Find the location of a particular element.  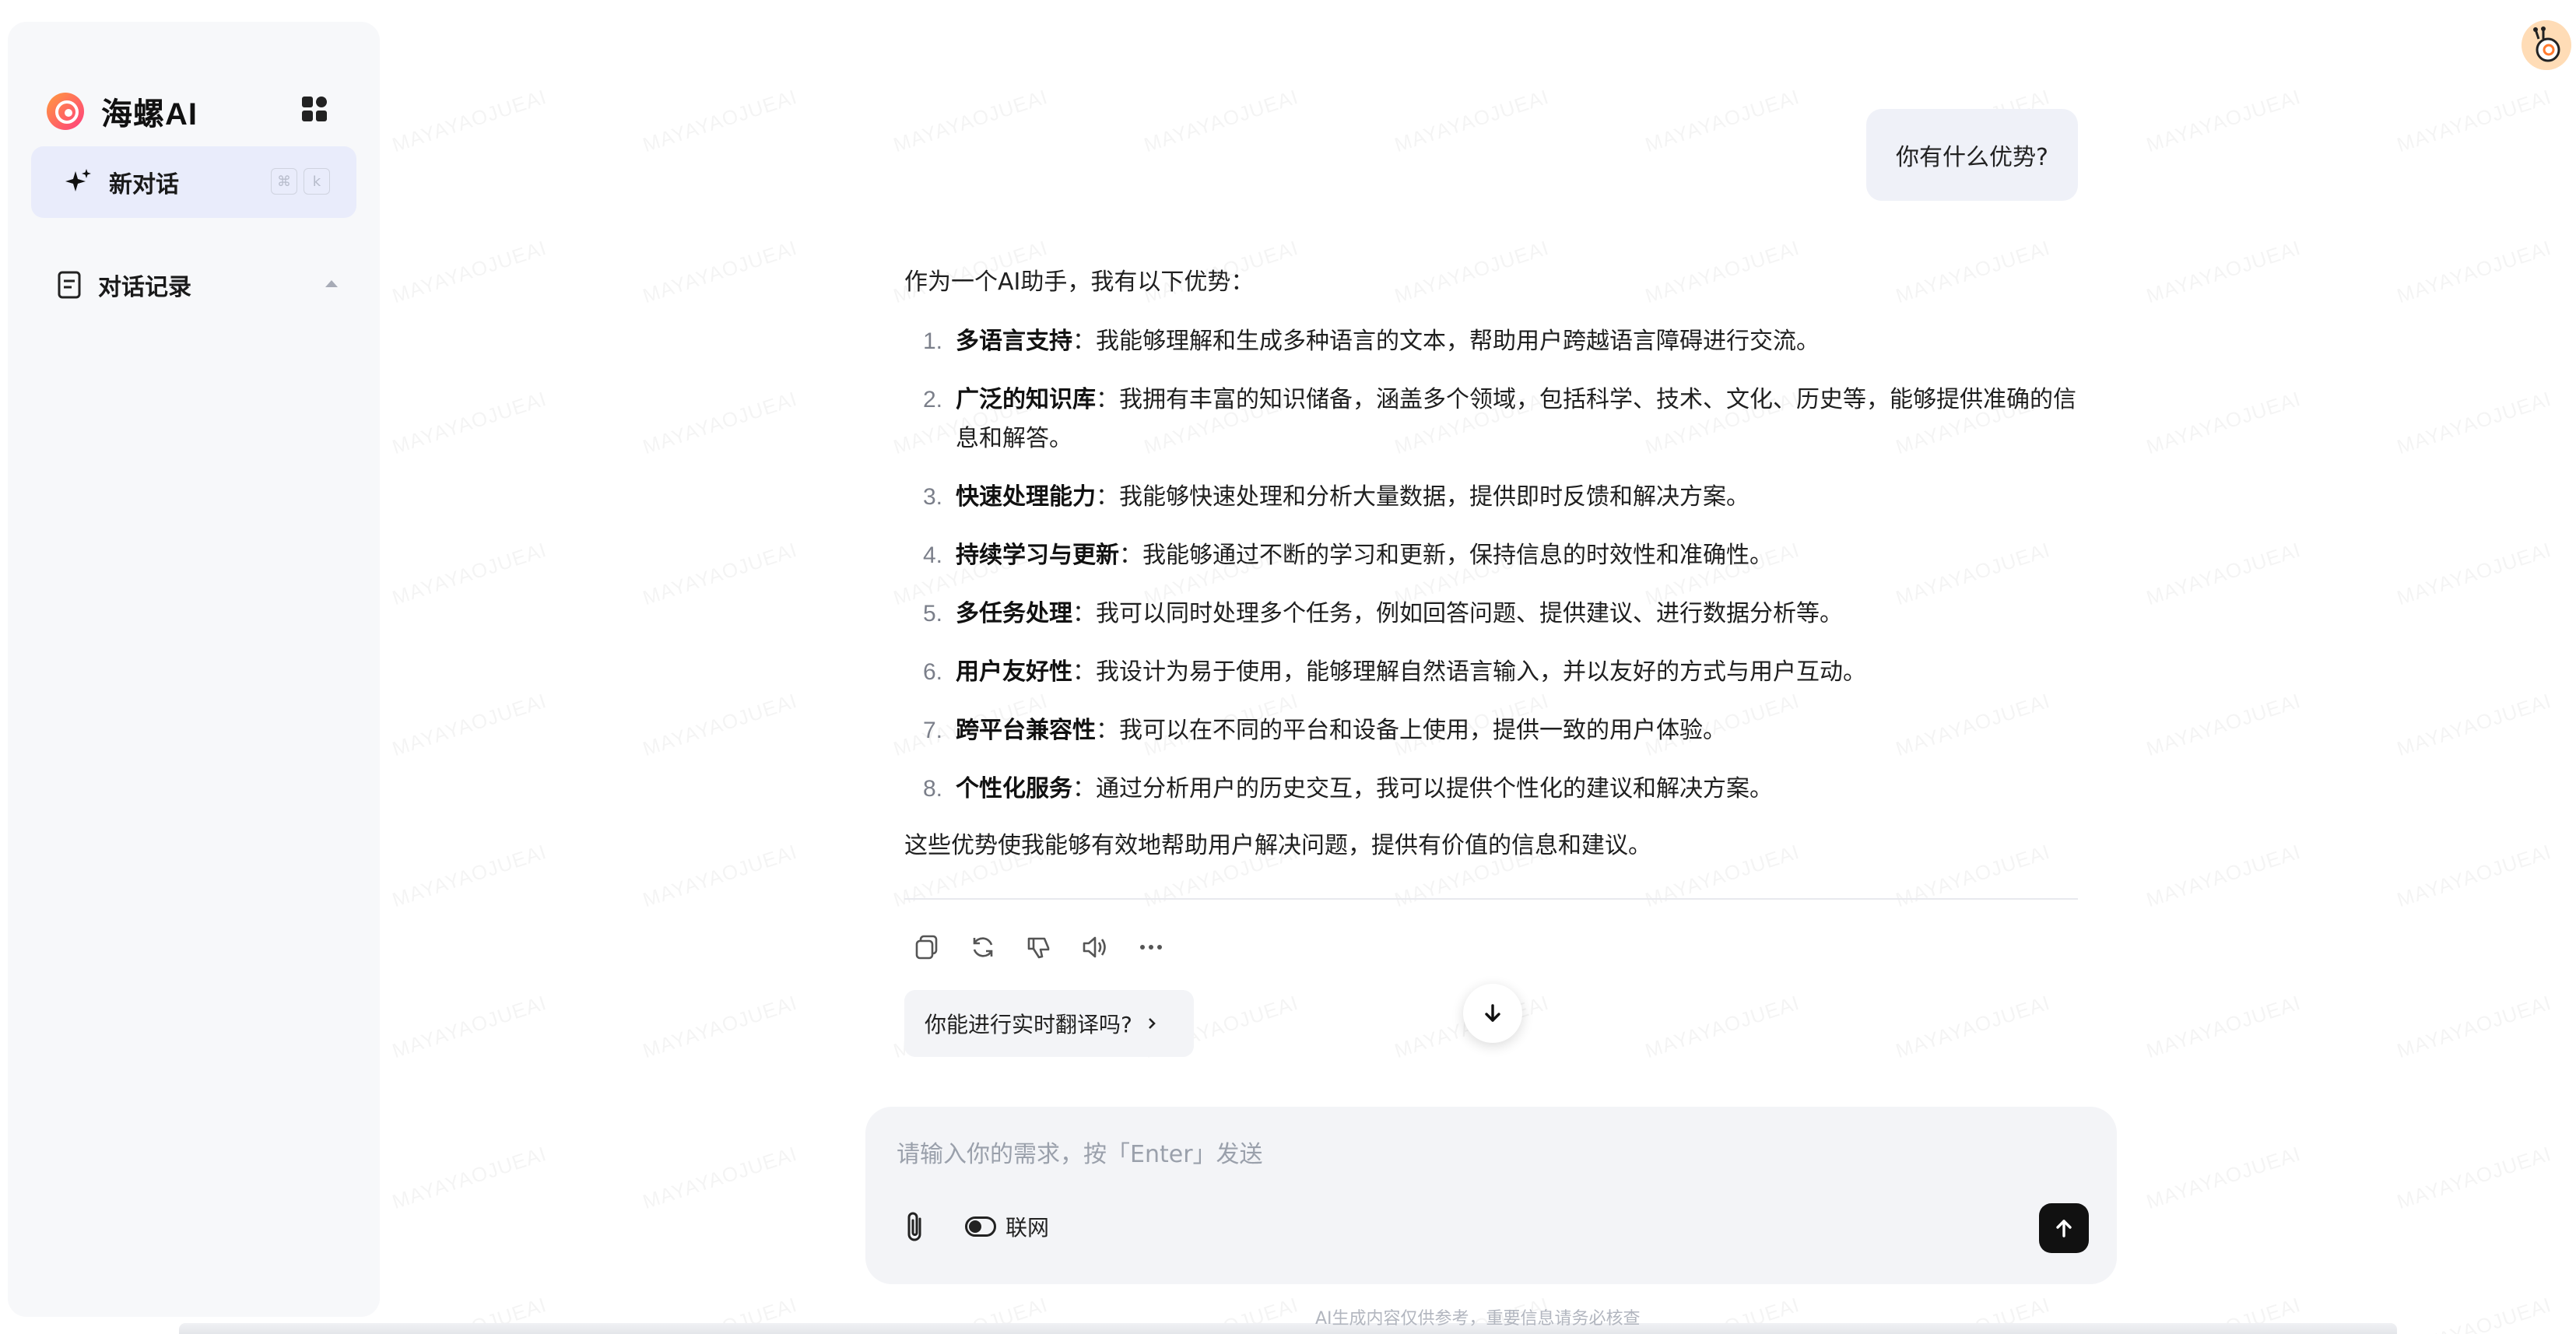

regenerate-icon is located at coordinates (983, 947).